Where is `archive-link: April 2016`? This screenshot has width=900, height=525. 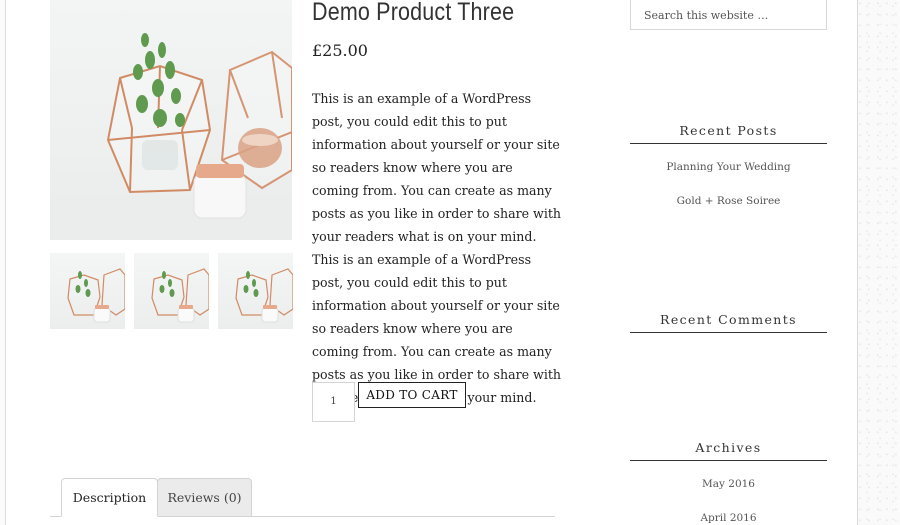
archive-link: April 2016 is located at coordinates (728, 518).